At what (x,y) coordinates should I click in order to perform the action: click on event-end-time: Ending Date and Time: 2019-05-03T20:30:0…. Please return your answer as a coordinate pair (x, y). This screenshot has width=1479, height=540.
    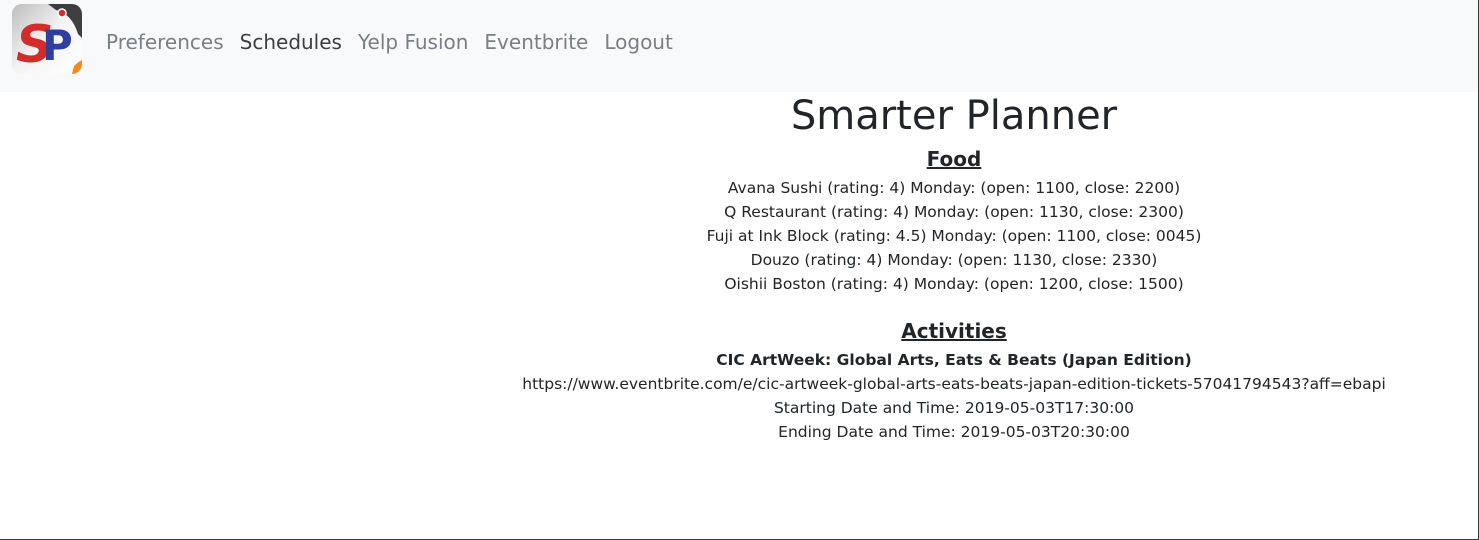
    Looking at the image, I should click on (954, 432).